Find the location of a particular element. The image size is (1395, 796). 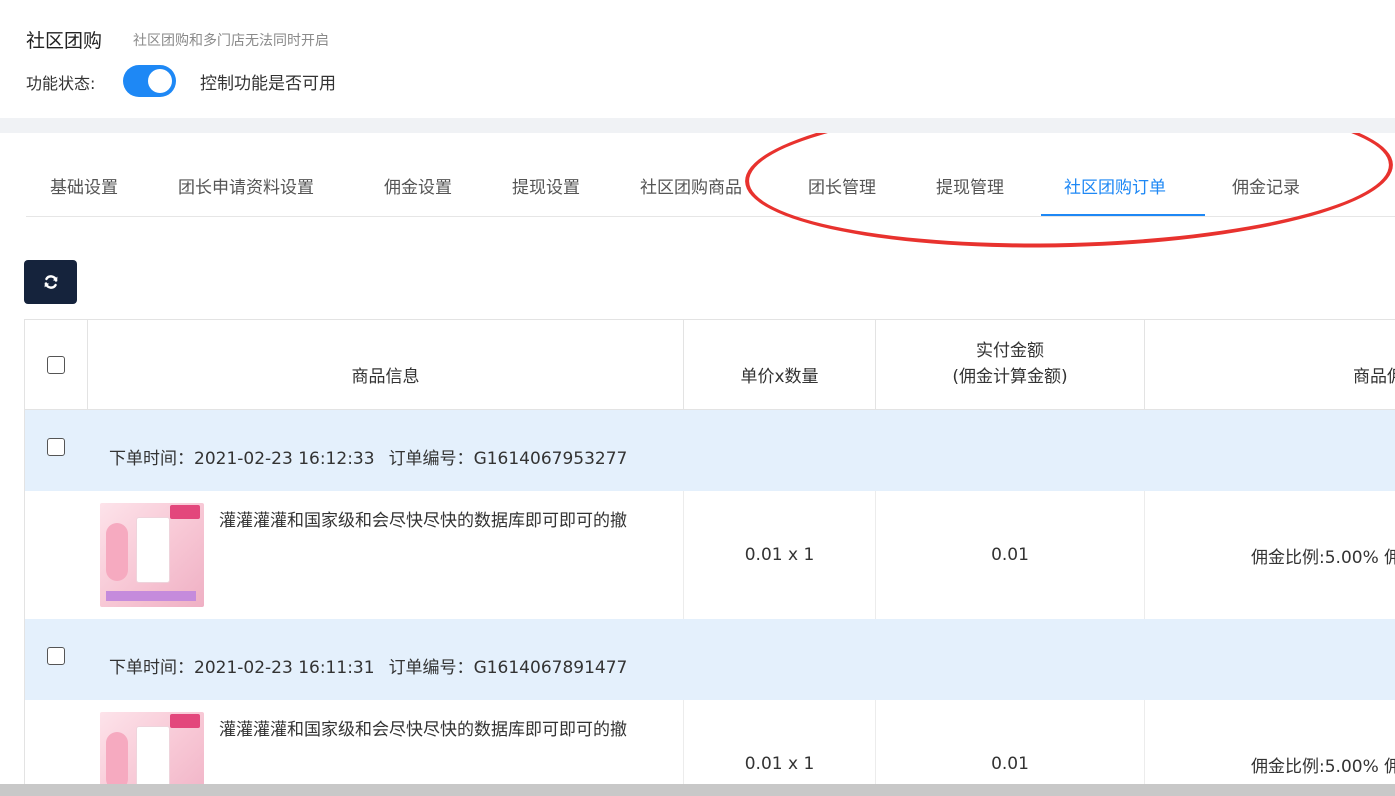

module-header: 社区团购 社区团购和多门店无法同时开启 功能状态: 控制功能是否可用 is located at coordinates (697, 59).